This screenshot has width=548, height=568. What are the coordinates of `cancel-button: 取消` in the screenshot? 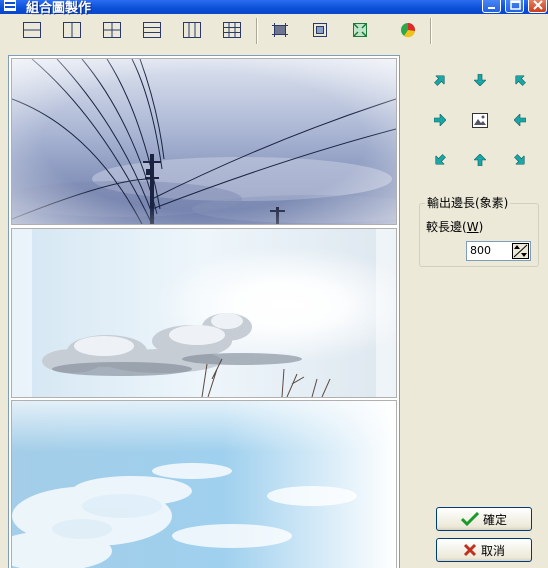 It's located at (484, 550).